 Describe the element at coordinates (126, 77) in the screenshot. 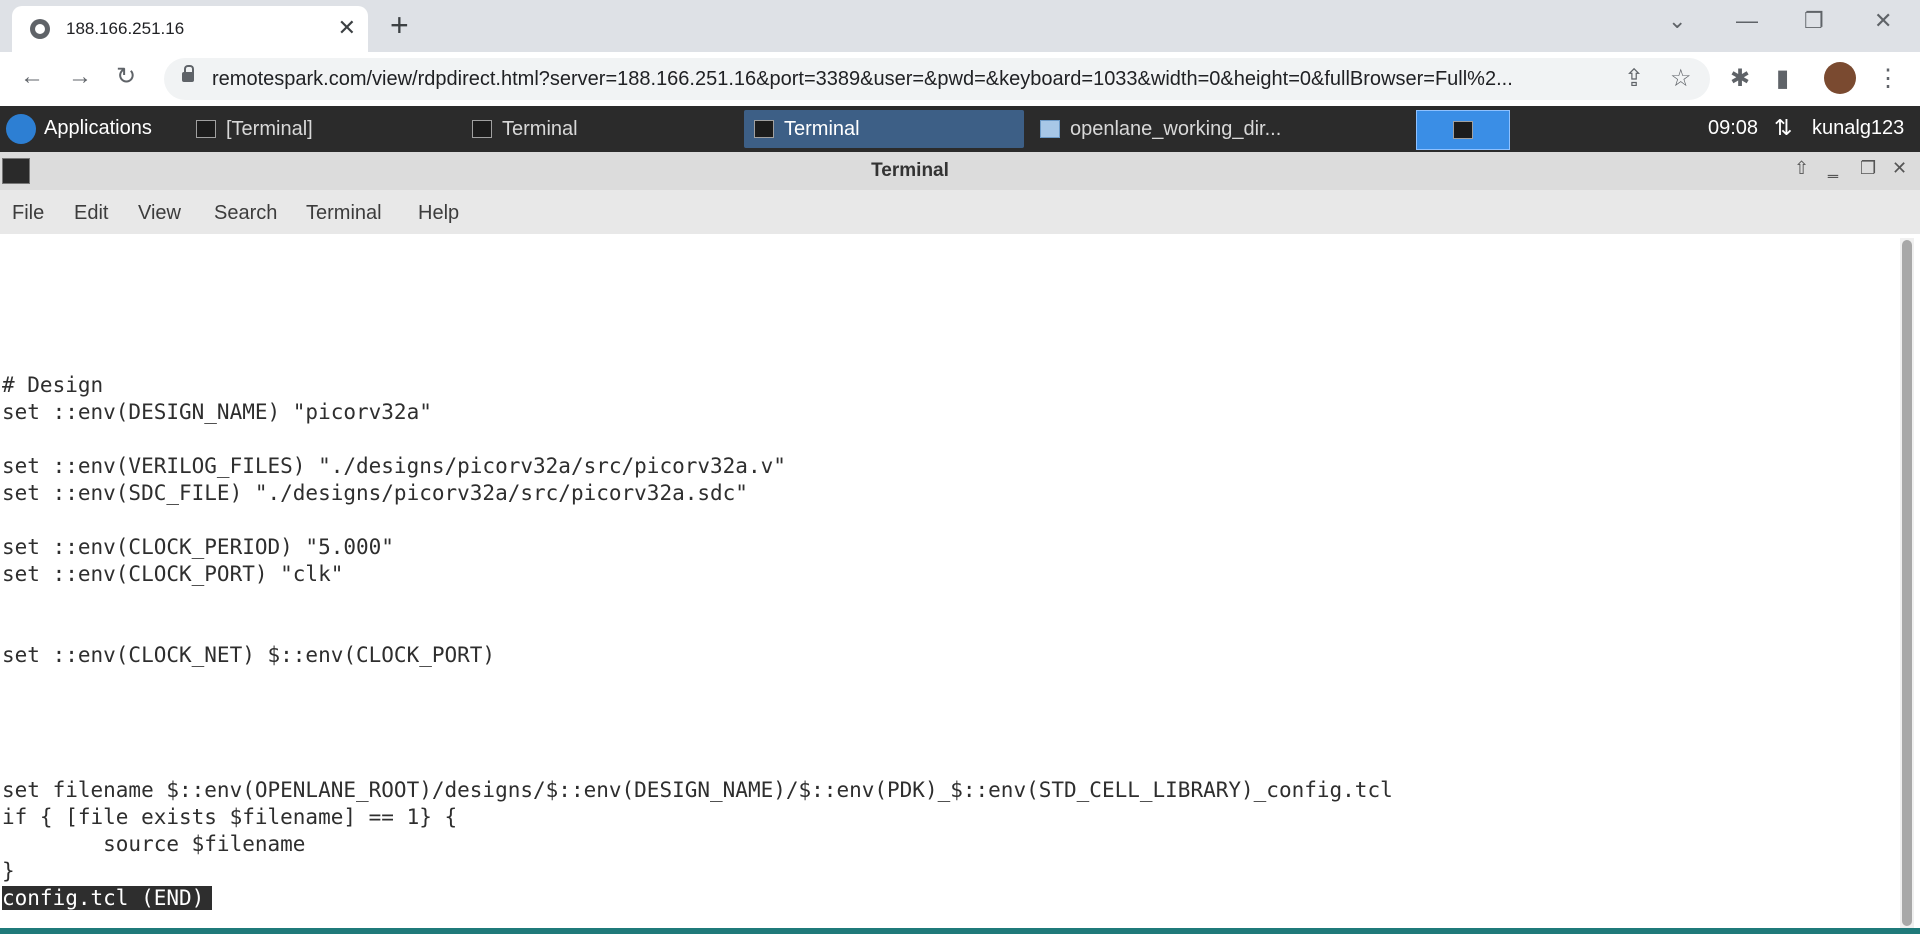

I see `reload-icon: ↻` at that location.